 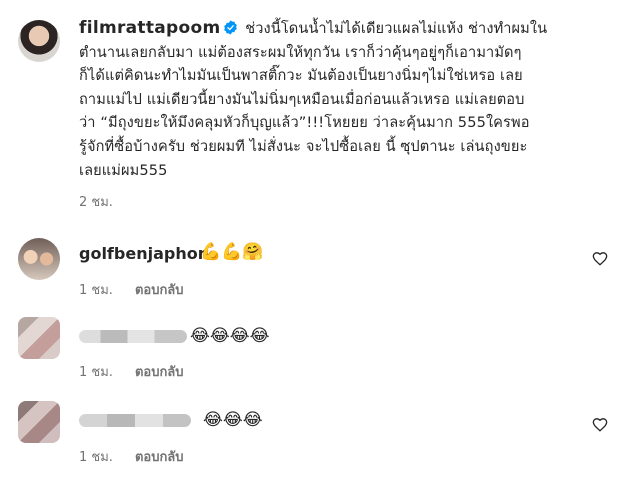 I want to click on post-timestamp: 2 ชม., so click(x=96, y=202).